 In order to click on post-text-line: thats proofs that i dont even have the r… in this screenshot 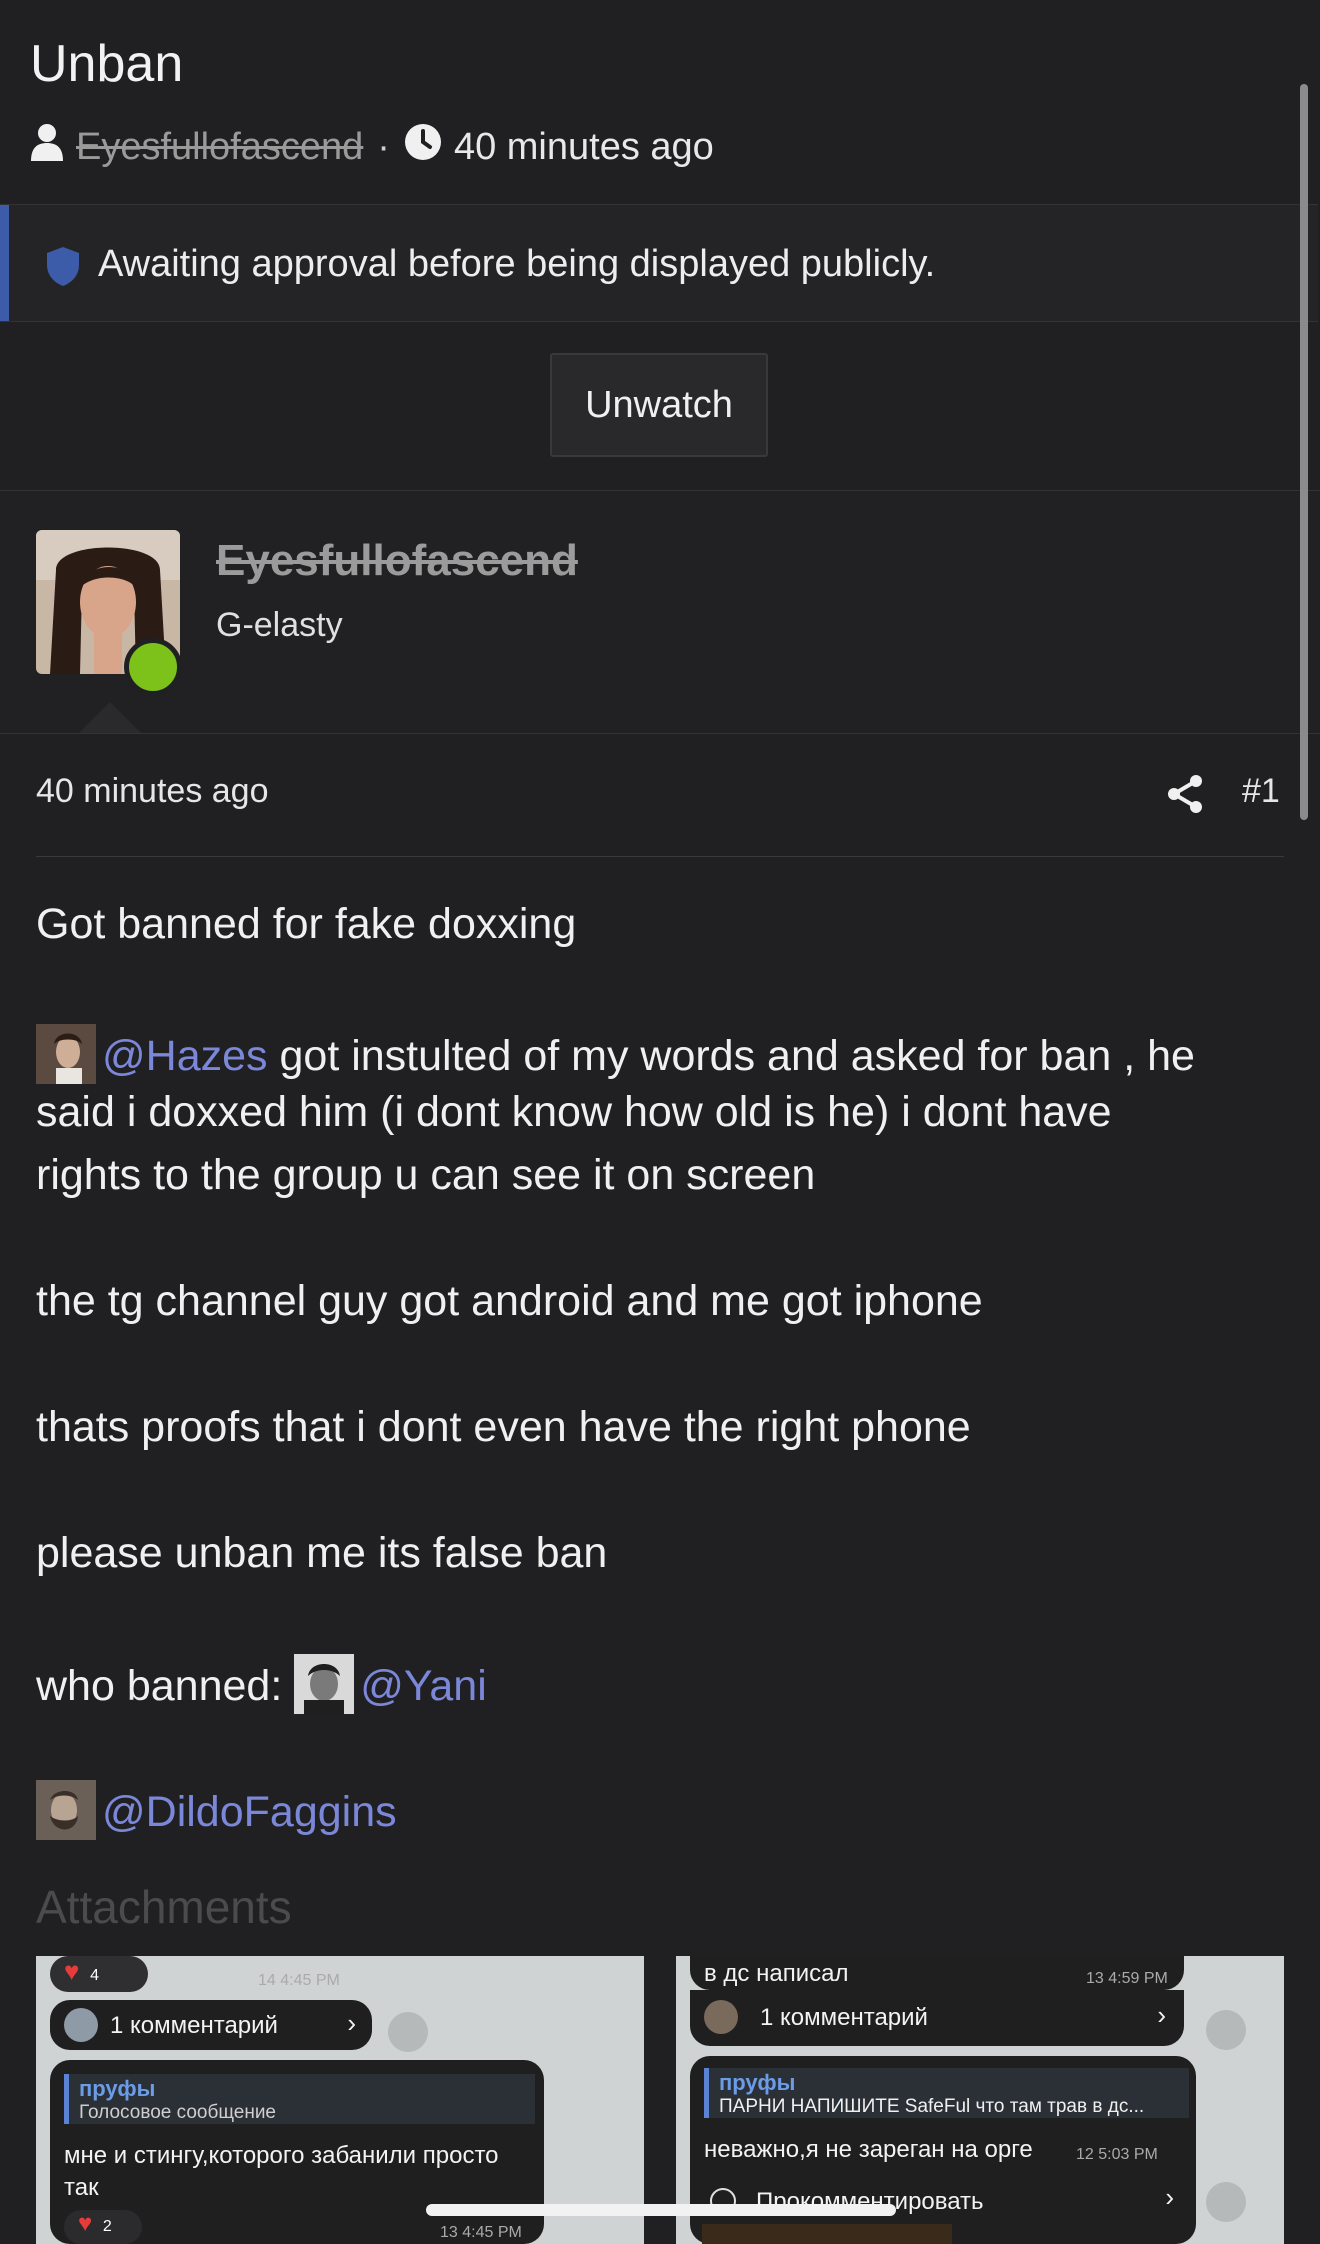, I will do `click(503, 1427)`.